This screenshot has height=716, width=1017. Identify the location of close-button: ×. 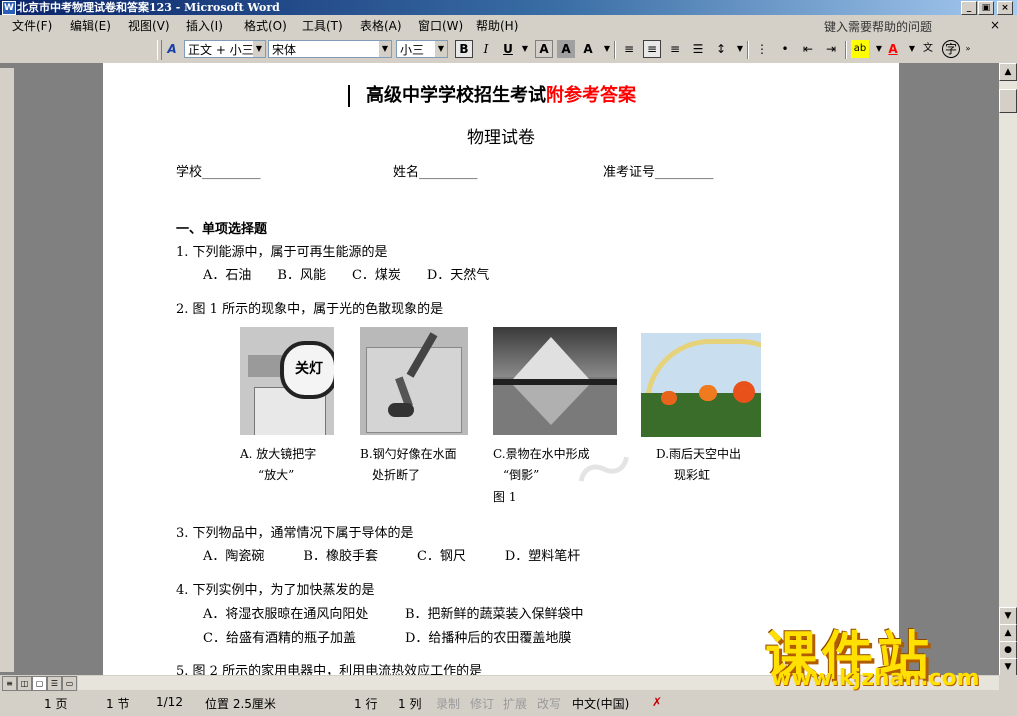
(1005, 8).